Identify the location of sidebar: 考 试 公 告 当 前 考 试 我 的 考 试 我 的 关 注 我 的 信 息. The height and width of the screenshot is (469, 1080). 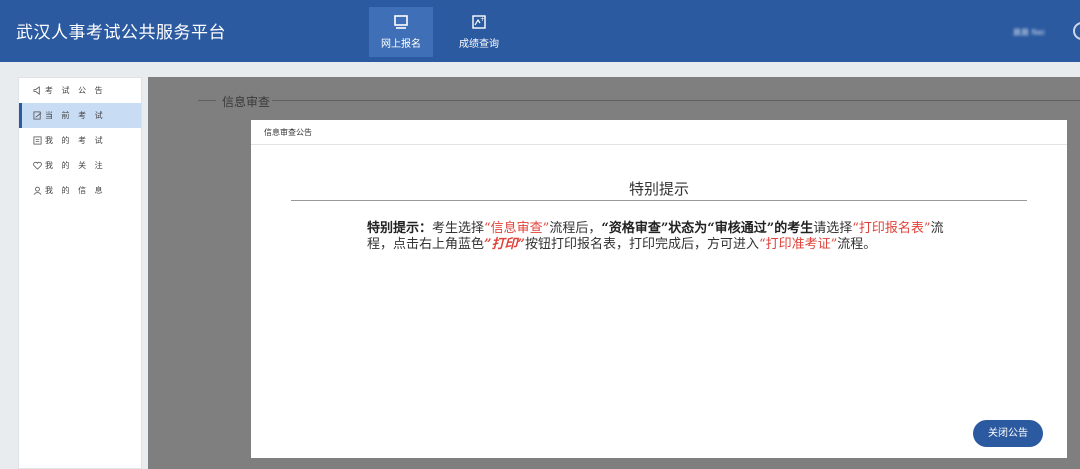
(80, 273).